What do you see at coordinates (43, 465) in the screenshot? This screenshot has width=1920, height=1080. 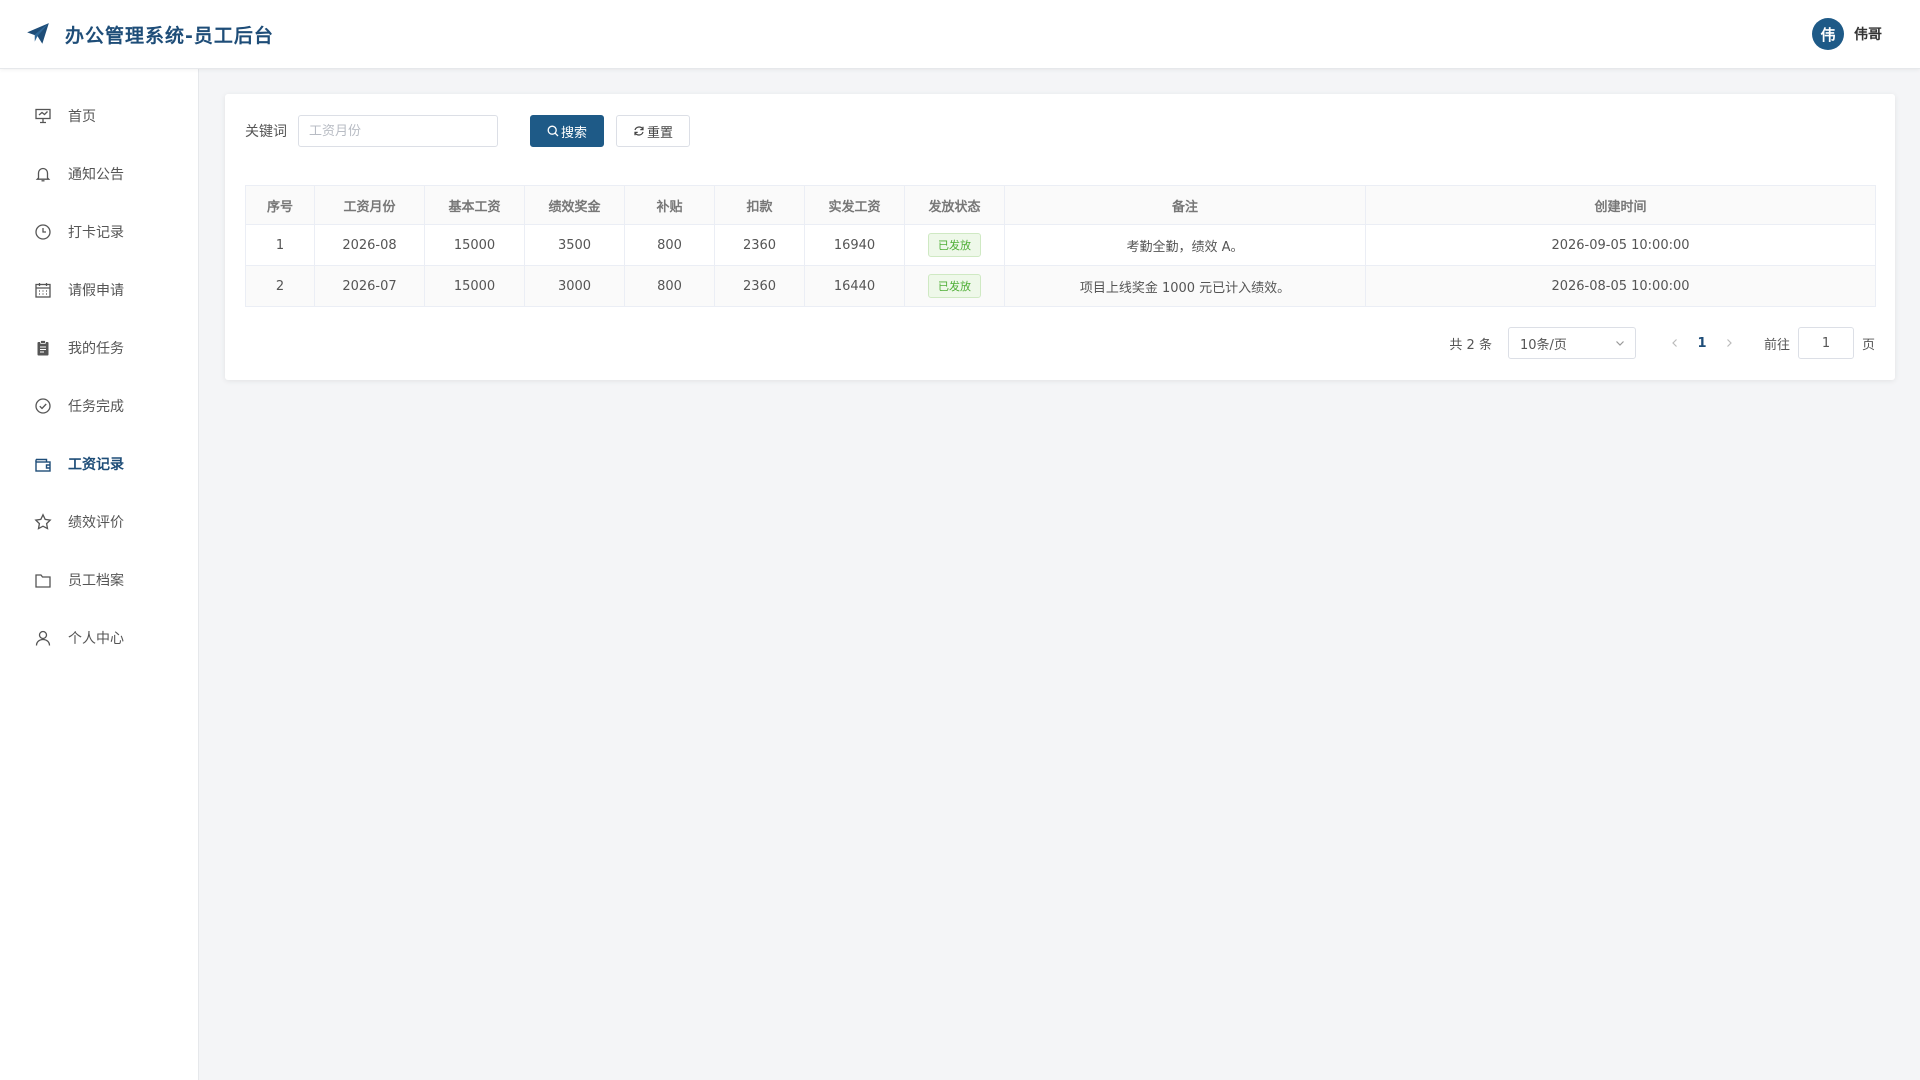 I see `wallet-icon` at bounding box center [43, 465].